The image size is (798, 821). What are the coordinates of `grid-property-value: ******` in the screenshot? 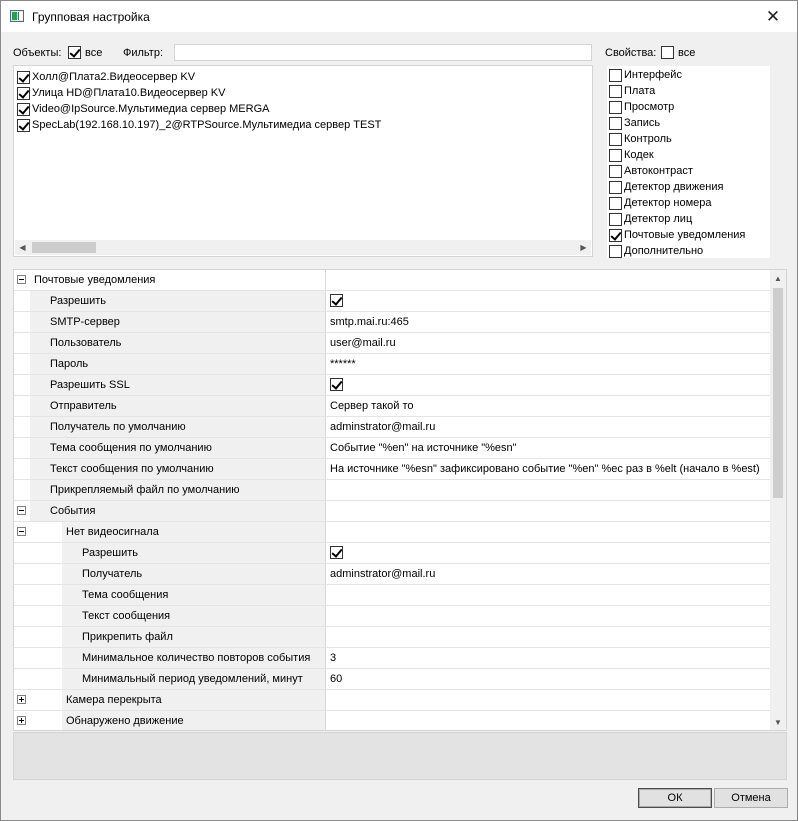 It's located at (548, 364).